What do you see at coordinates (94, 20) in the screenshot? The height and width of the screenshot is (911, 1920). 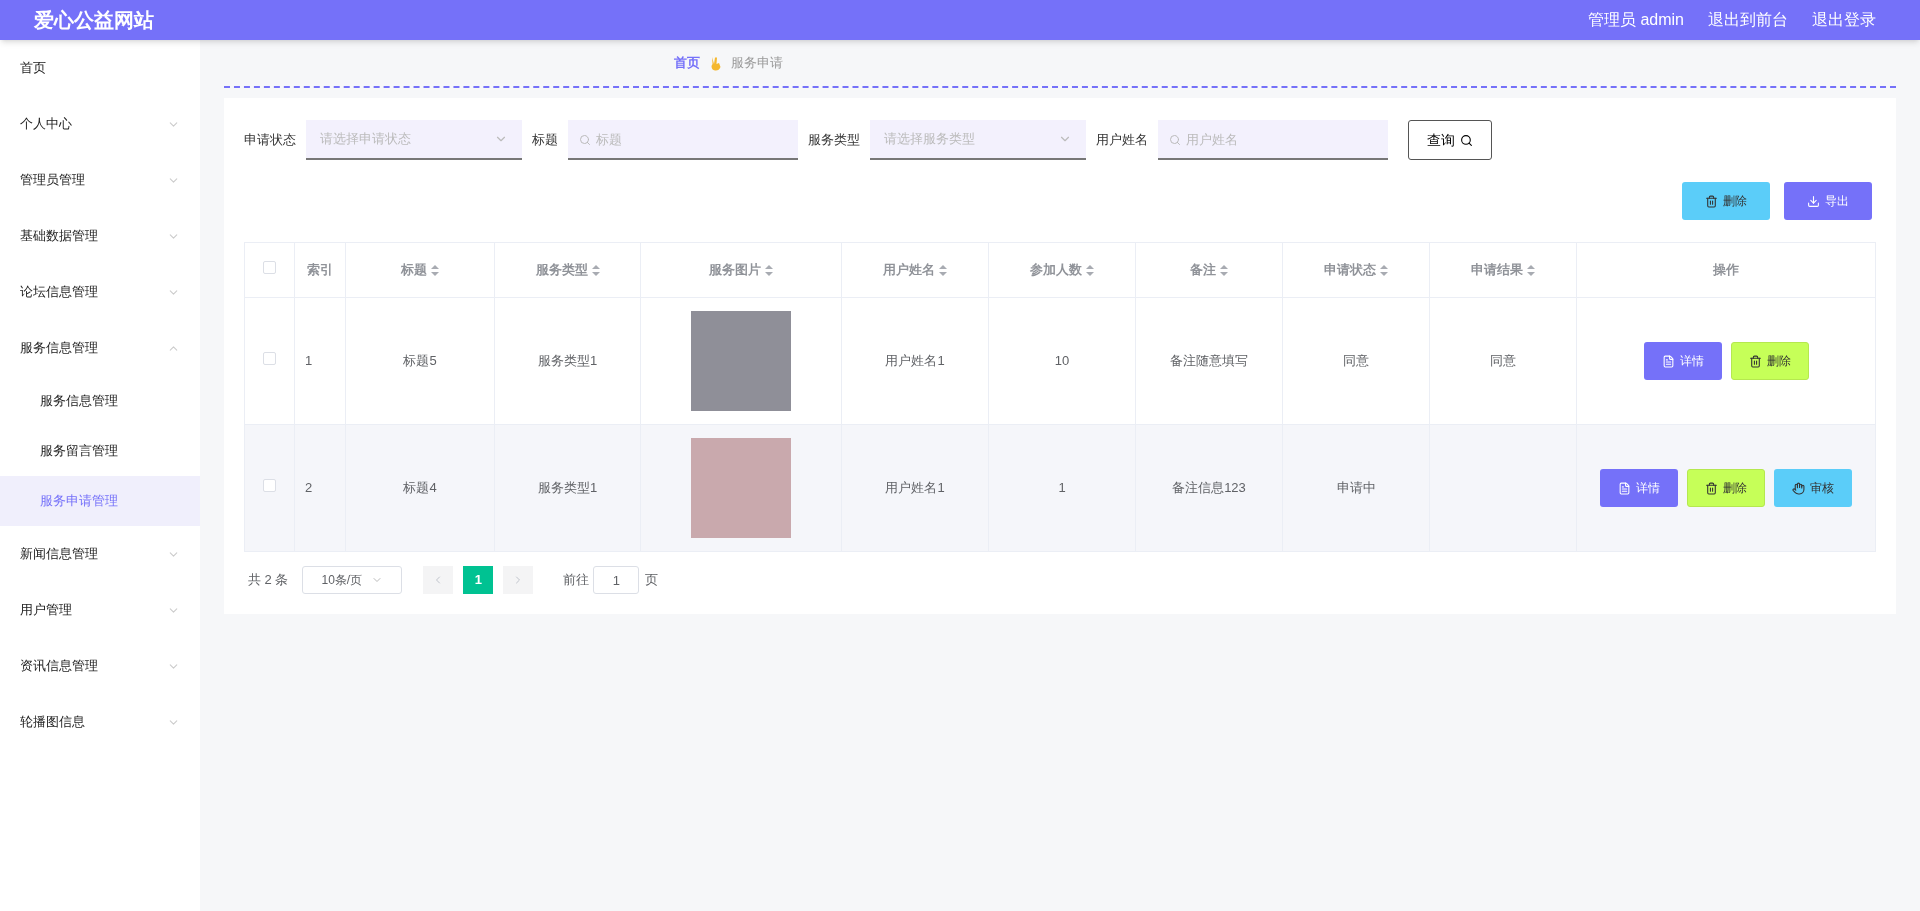 I see `site-title: 爱心公益网站` at bounding box center [94, 20].